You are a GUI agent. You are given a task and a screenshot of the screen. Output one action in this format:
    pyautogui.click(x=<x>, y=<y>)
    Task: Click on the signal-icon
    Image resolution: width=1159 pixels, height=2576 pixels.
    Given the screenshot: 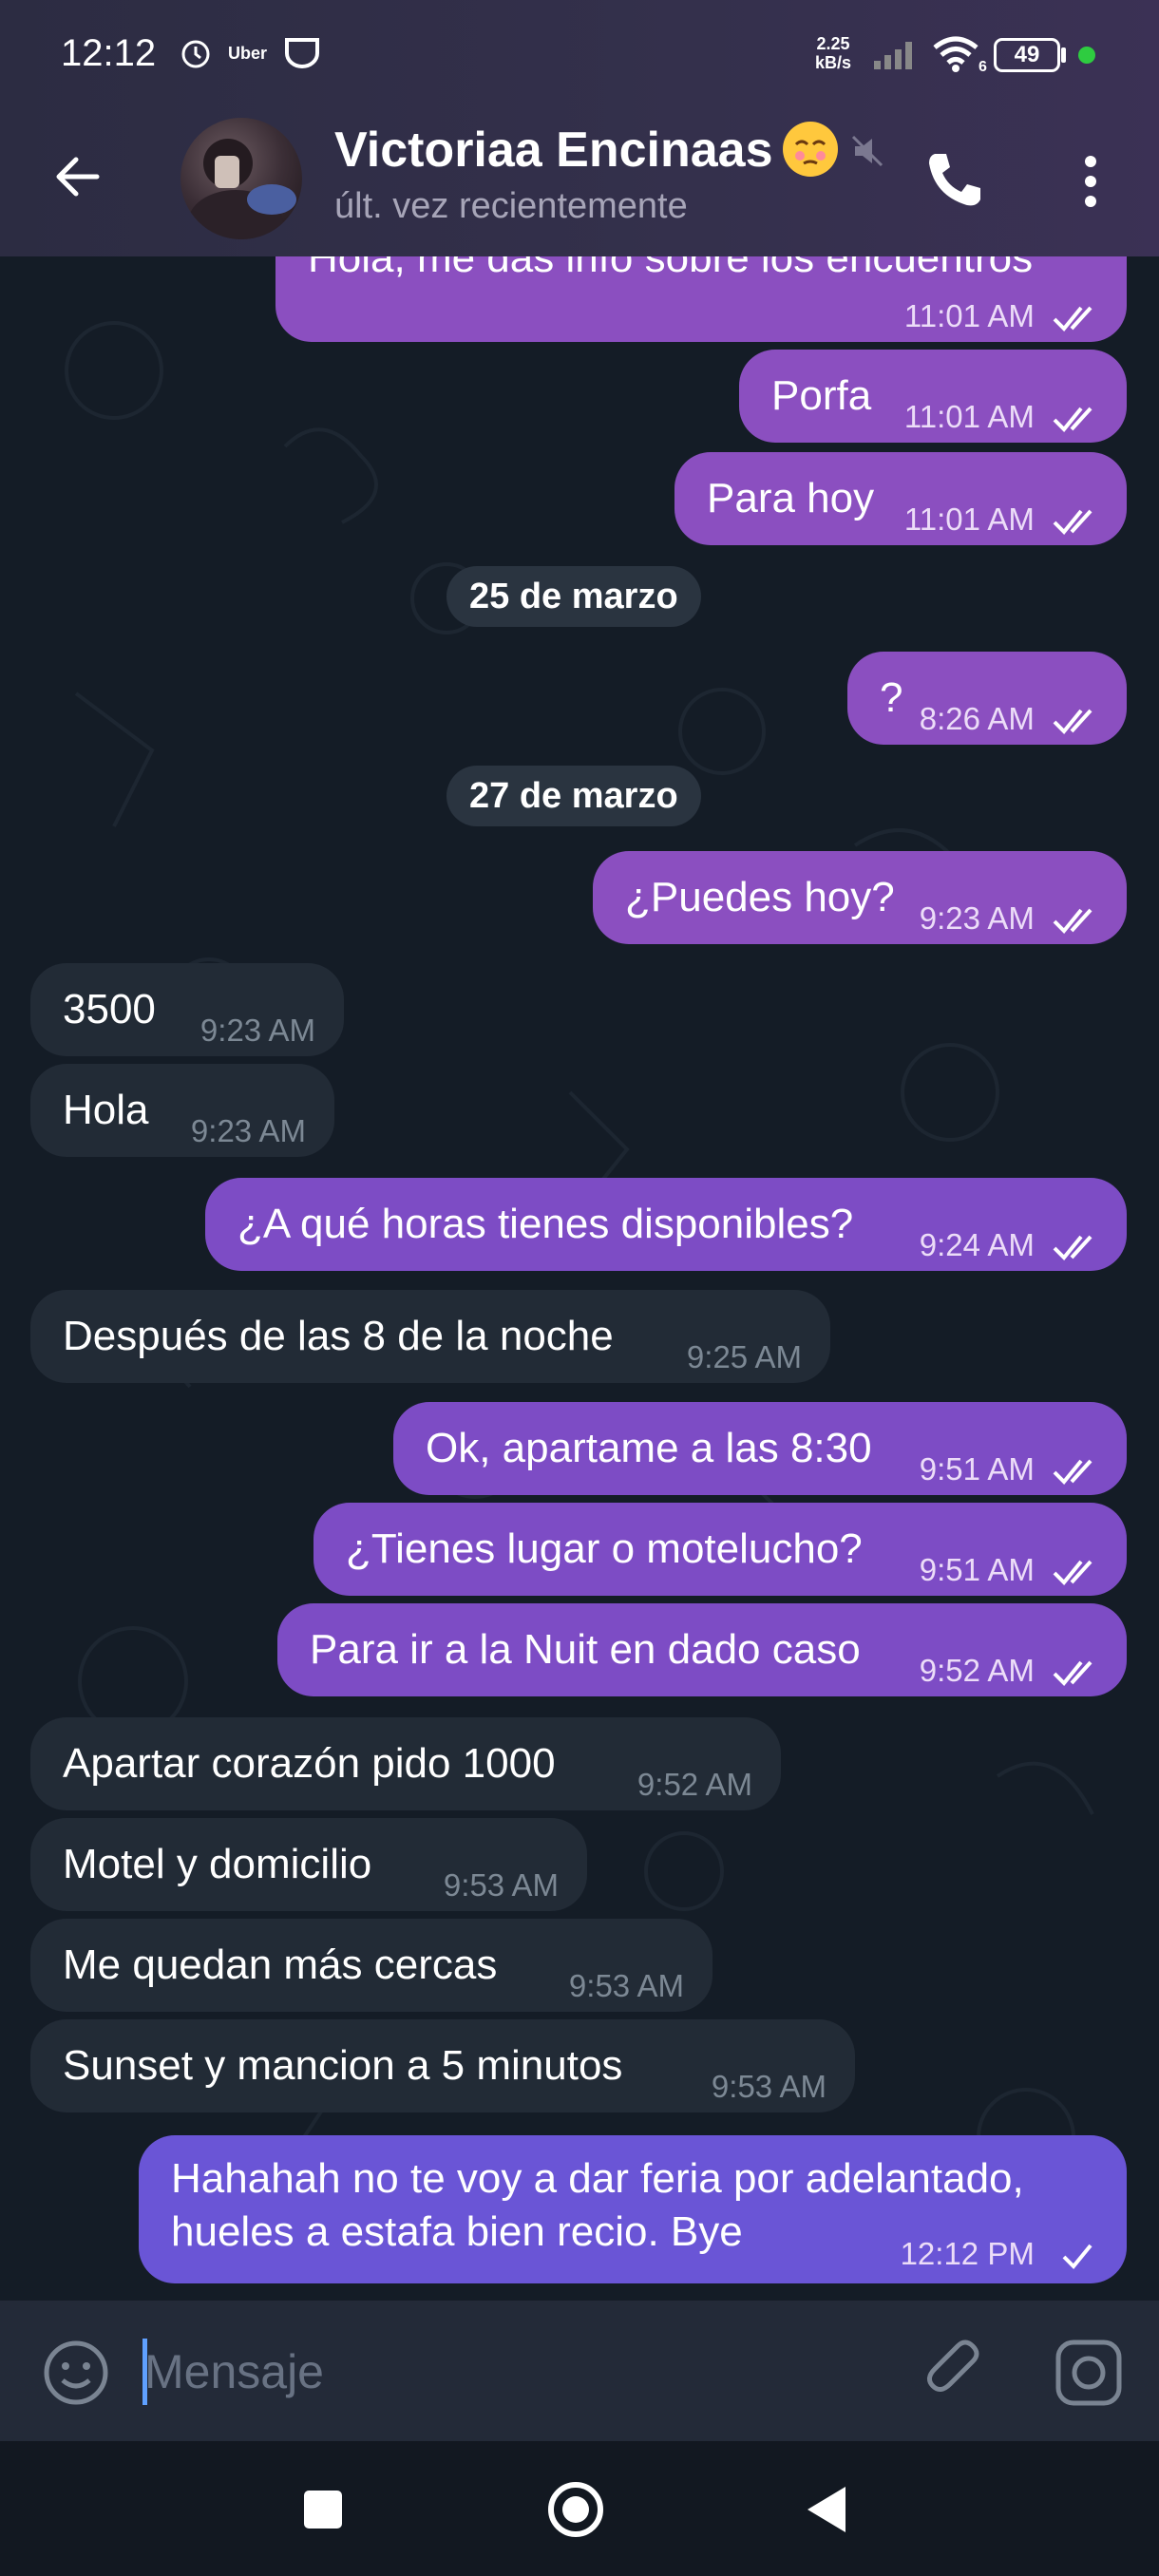 What is the action you would take?
    pyautogui.click(x=893, y=55)
    